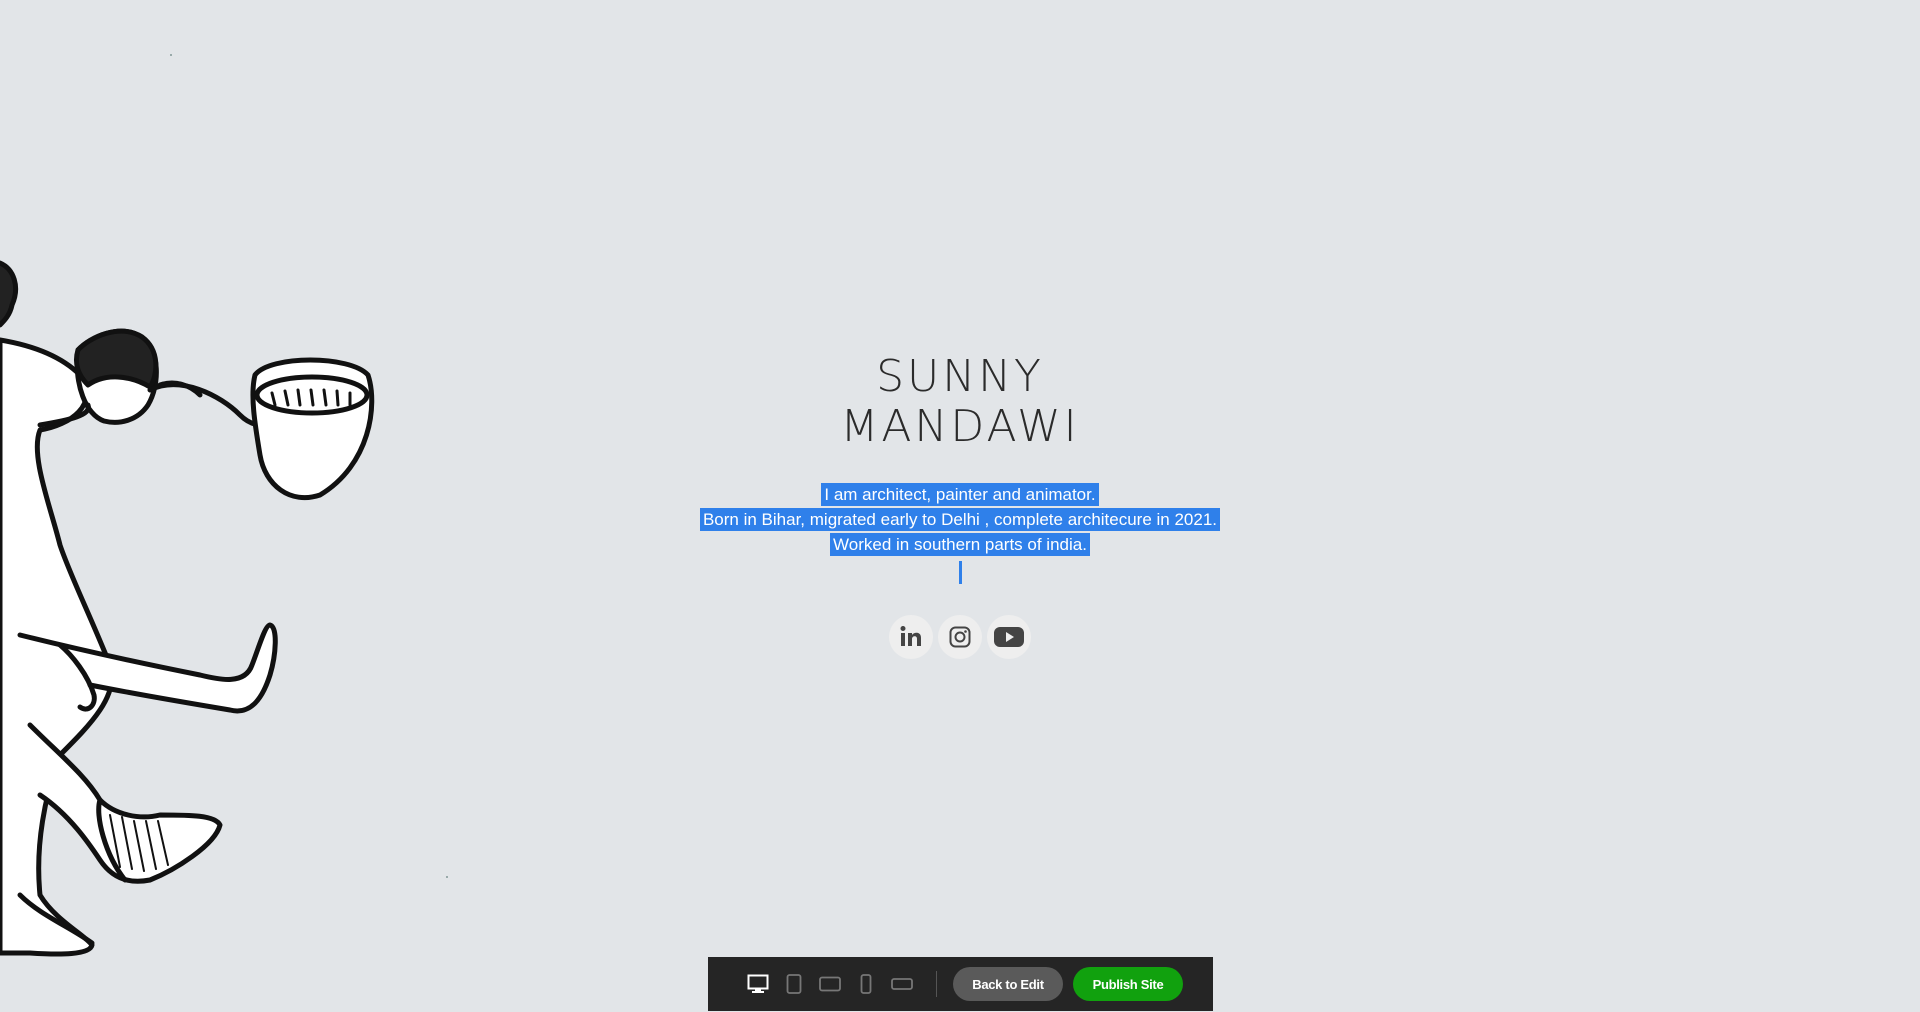 The width and height of the screenshot is (1920, 1012). I want to click on bio-line: I am architect, painter and animator., so click(960, 494).